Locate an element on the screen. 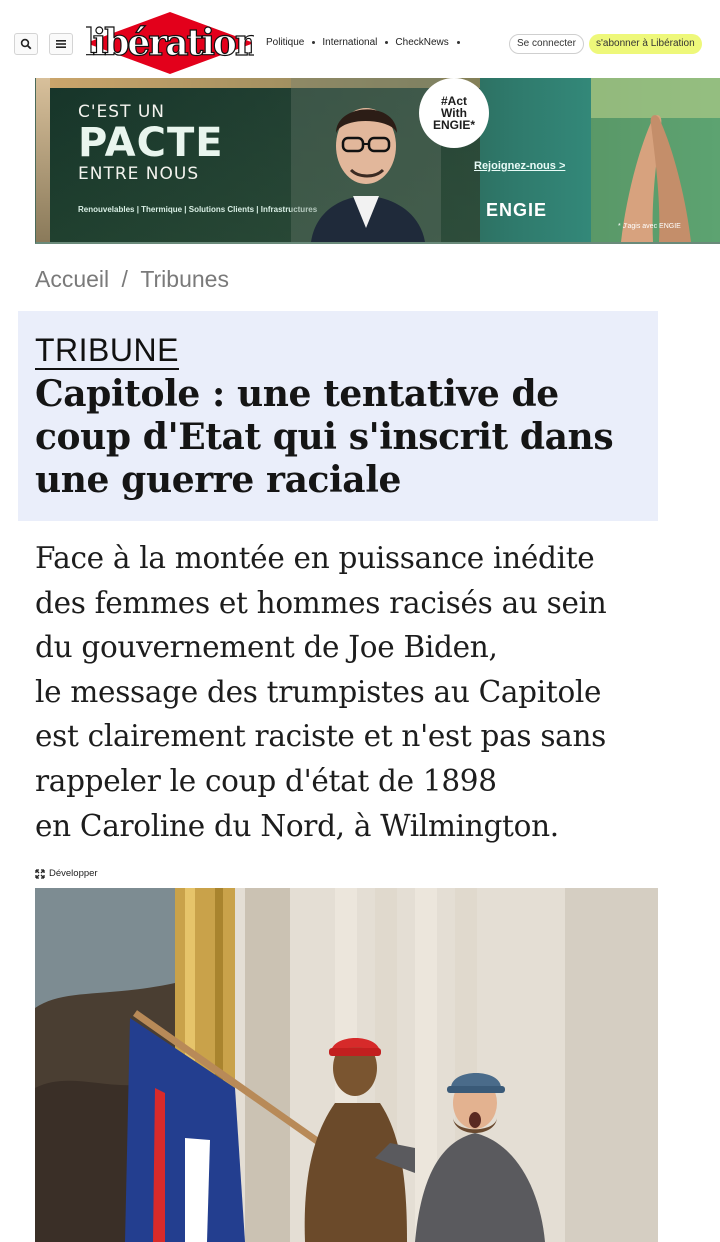 Image resolution: width=720 pixels, height=1242 pixels. main-nav: Politique International CheckNews is located at coordinates (366, 42).